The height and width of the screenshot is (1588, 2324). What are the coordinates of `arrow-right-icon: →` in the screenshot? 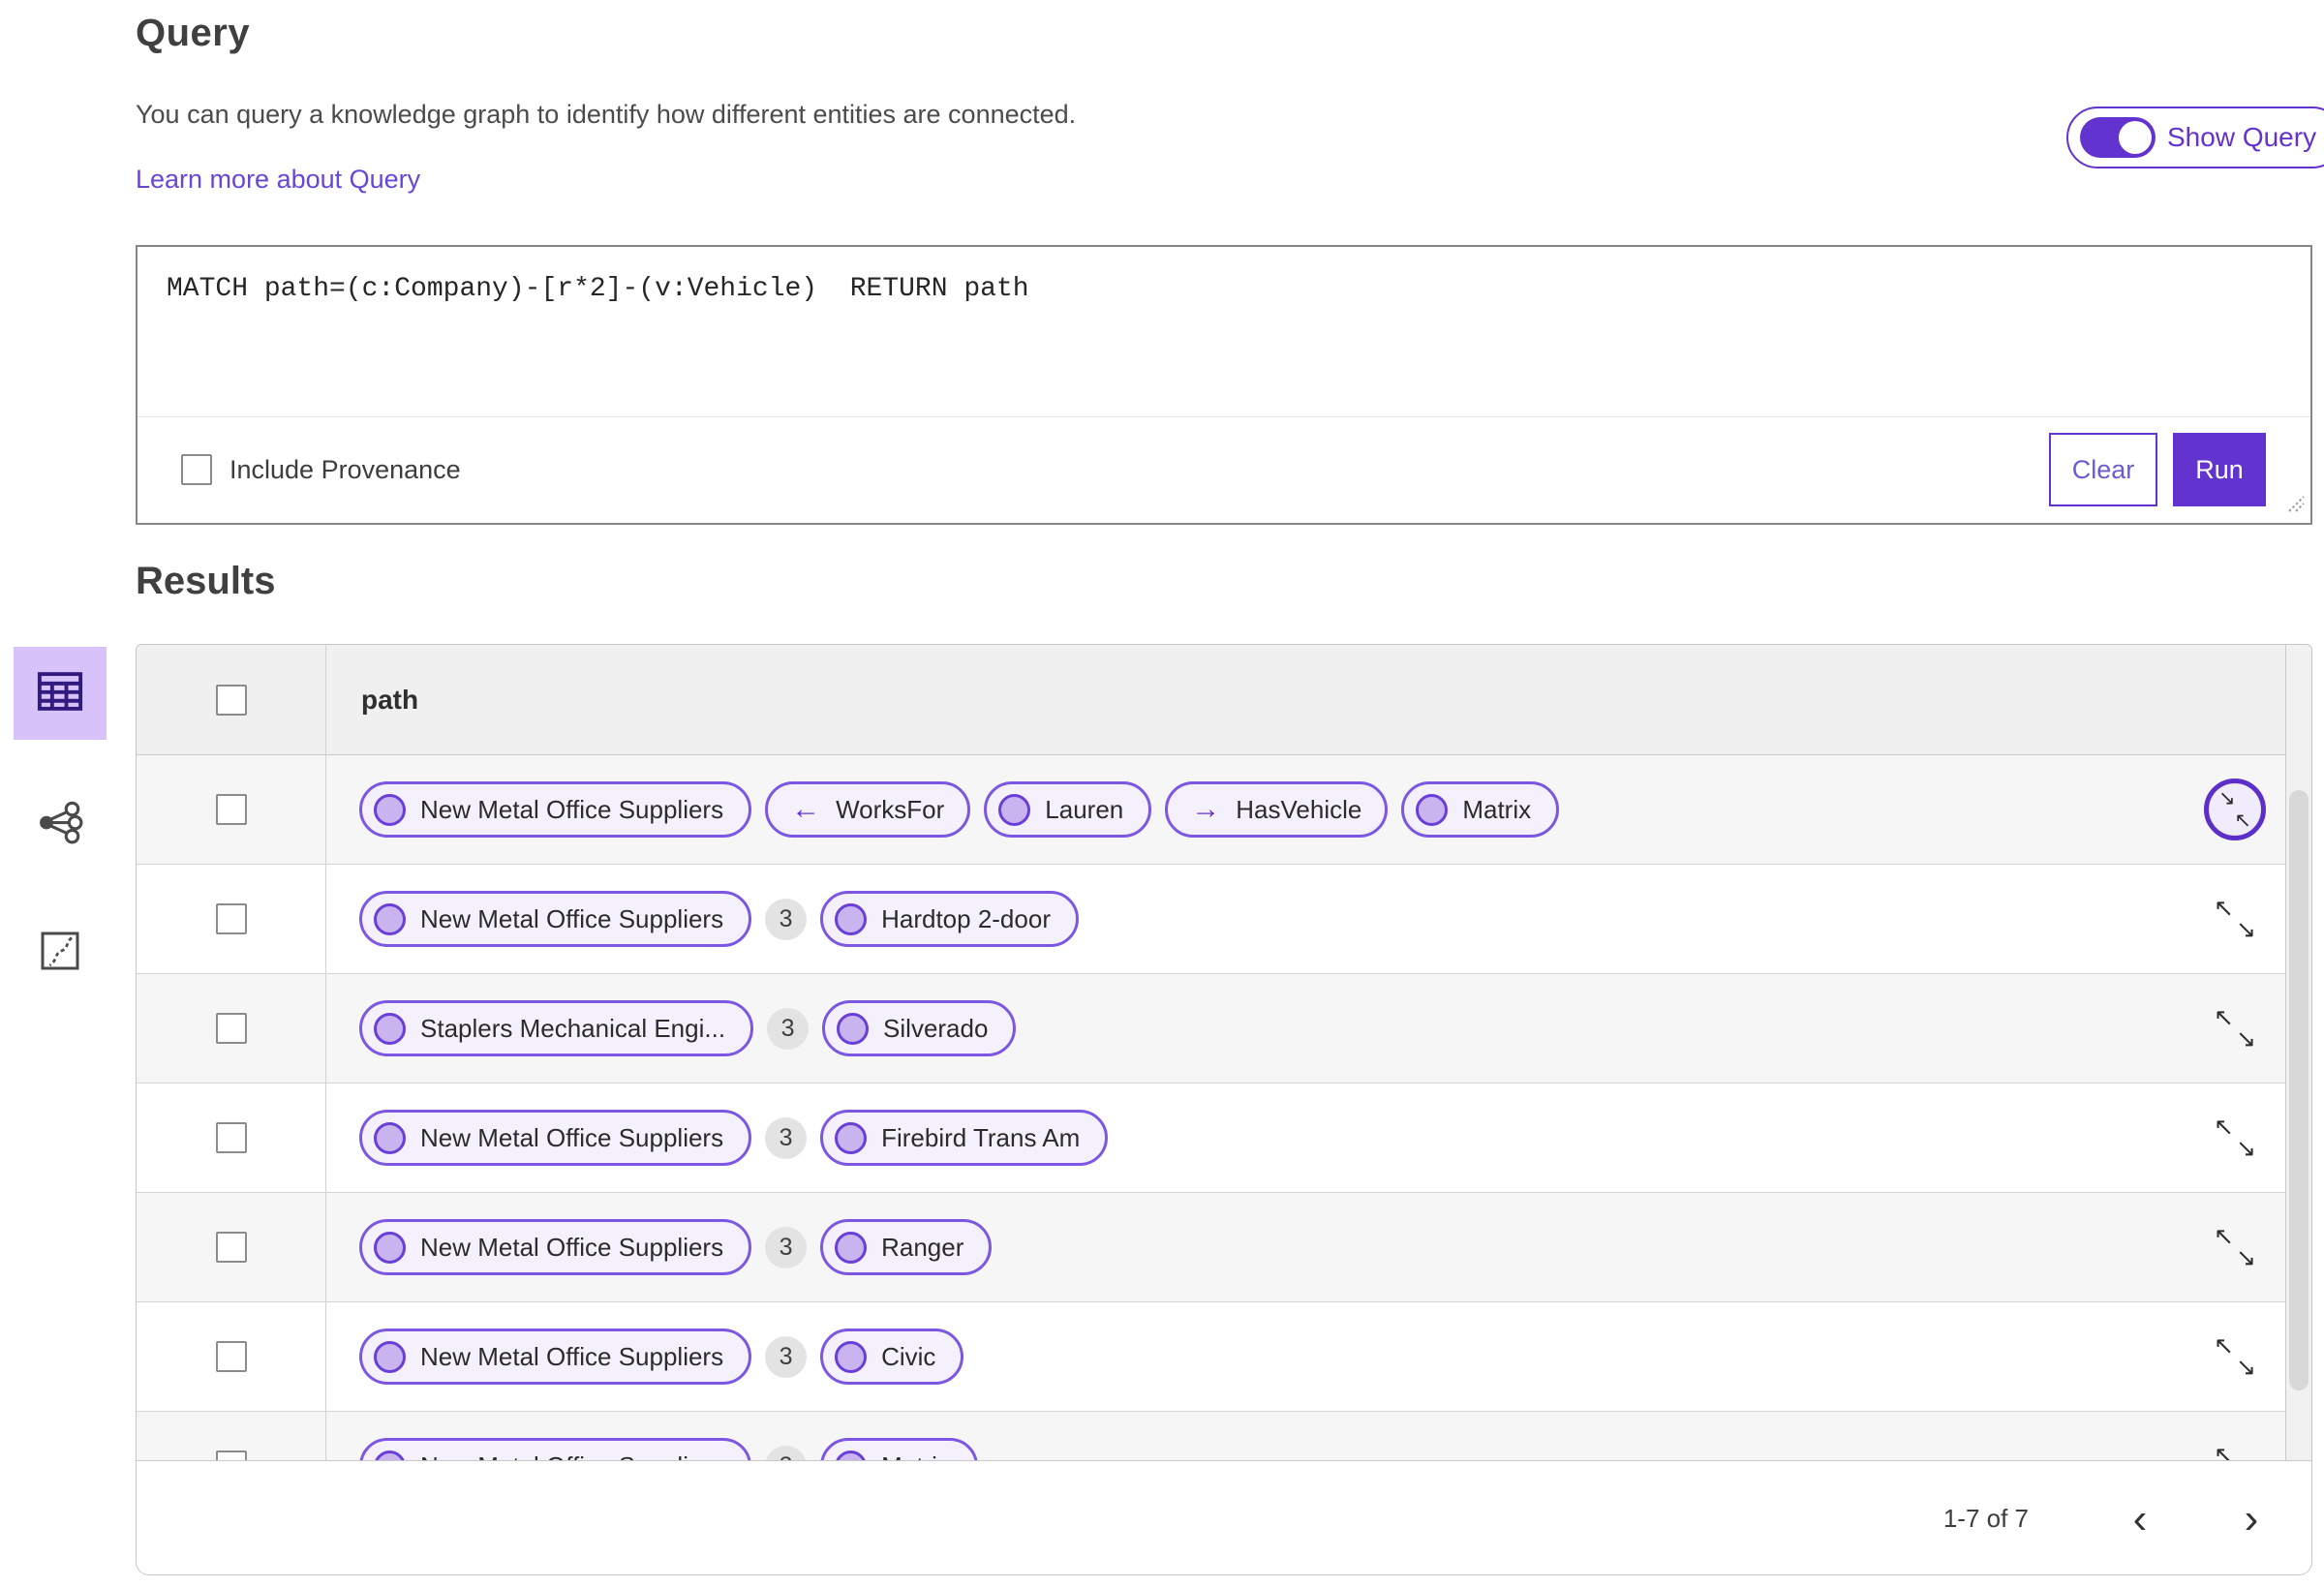 It's located at (1206, 809).